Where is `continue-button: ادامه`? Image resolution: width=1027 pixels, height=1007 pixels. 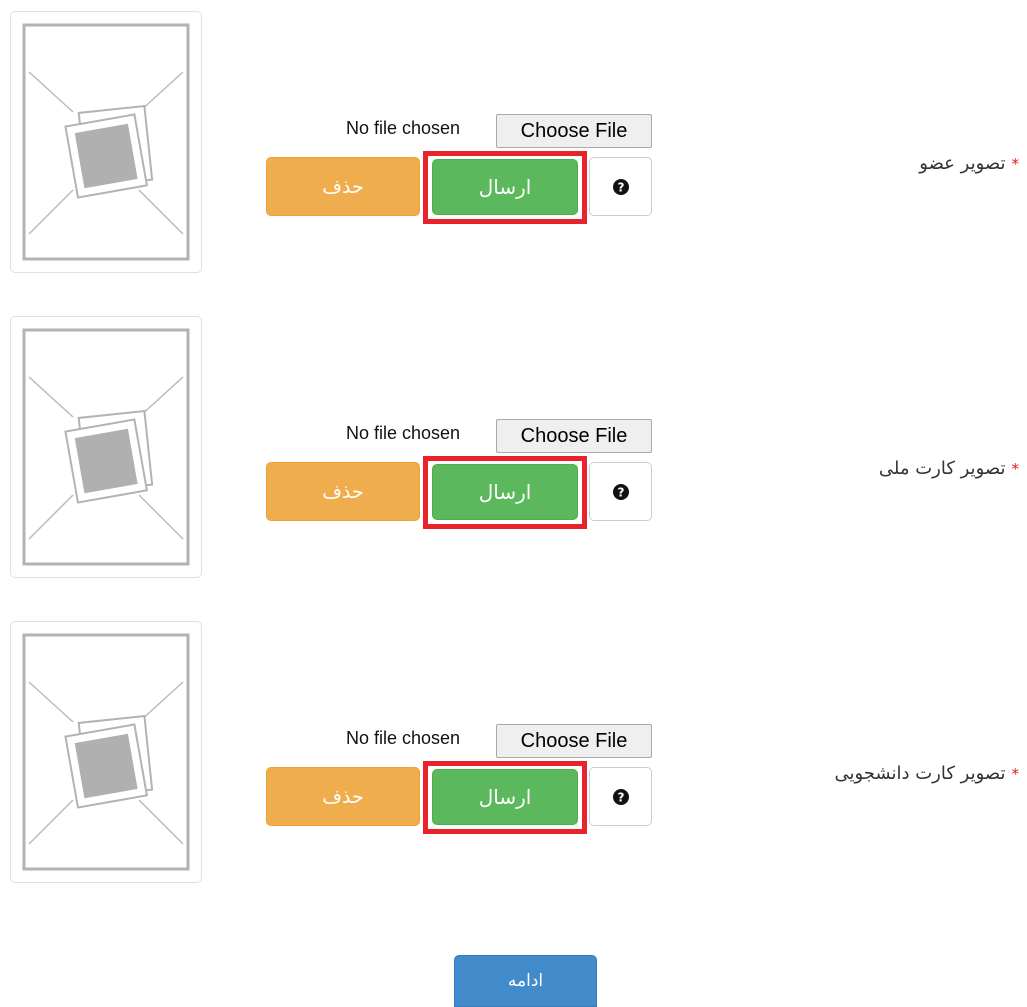
continue-button: ادامه is located at coordinates (525, 981).